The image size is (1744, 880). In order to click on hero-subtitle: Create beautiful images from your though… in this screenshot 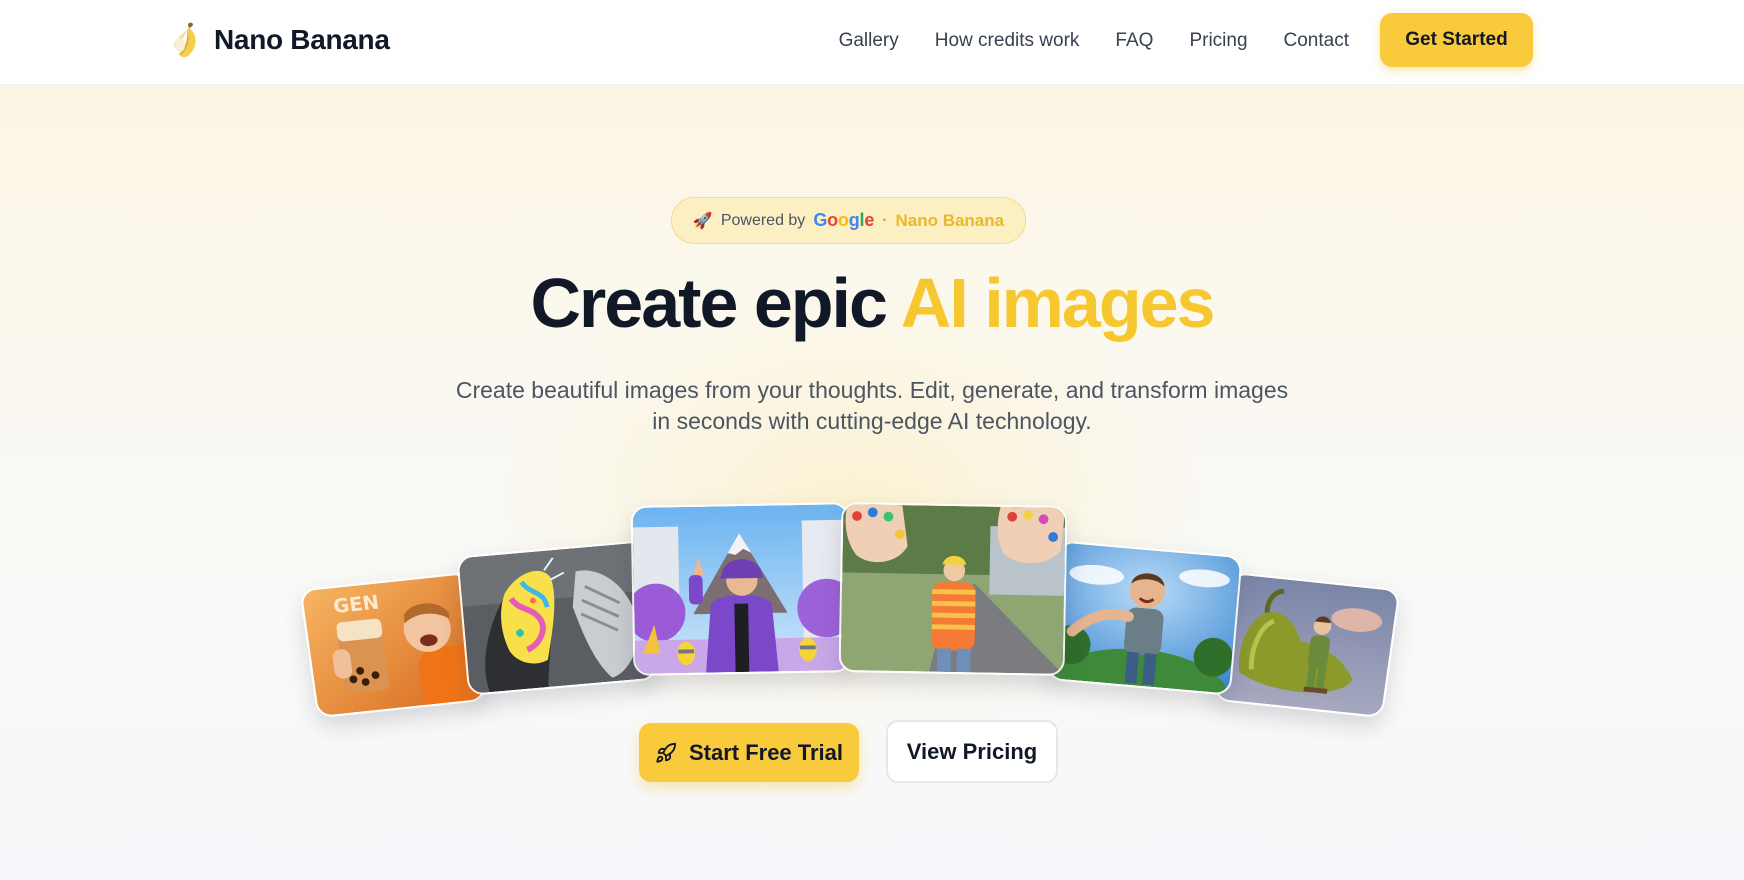, I will do `click(872, 405)`.